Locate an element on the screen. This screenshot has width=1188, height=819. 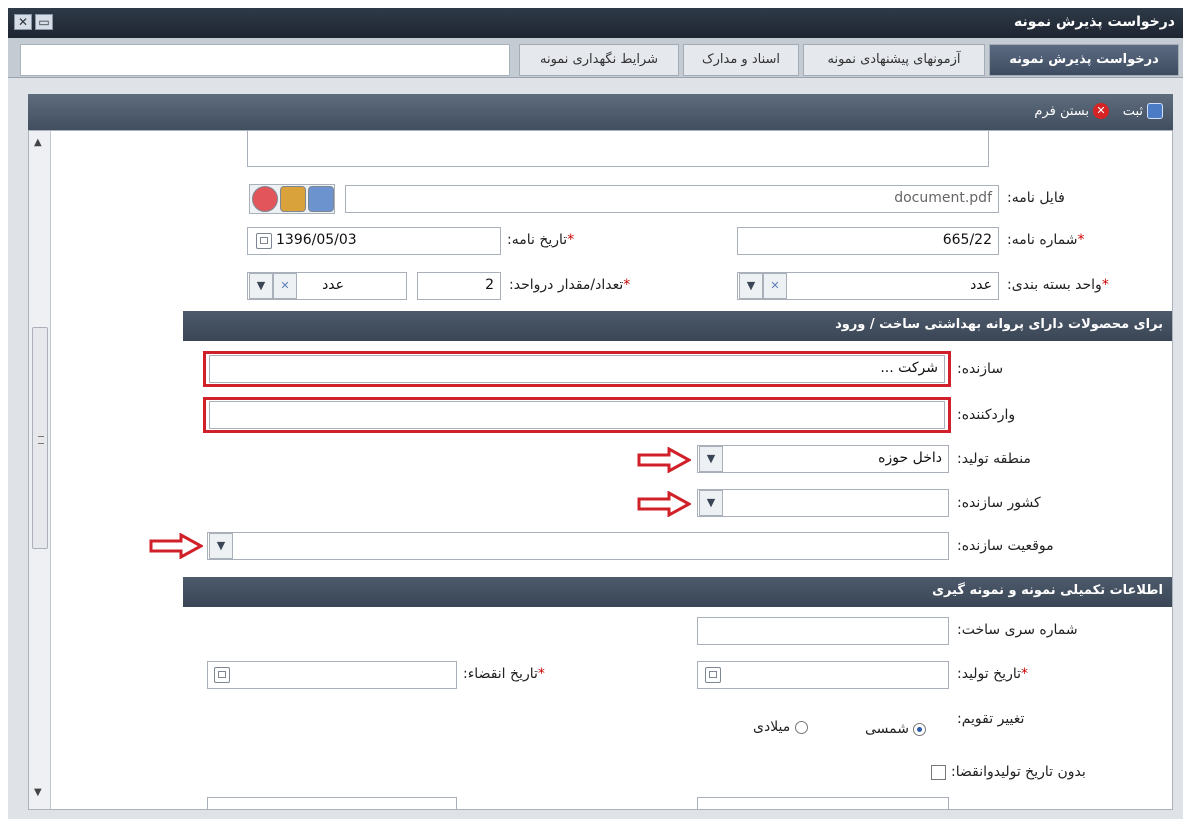
shamsi-label: شمسی is located at coordinates (887, 729).